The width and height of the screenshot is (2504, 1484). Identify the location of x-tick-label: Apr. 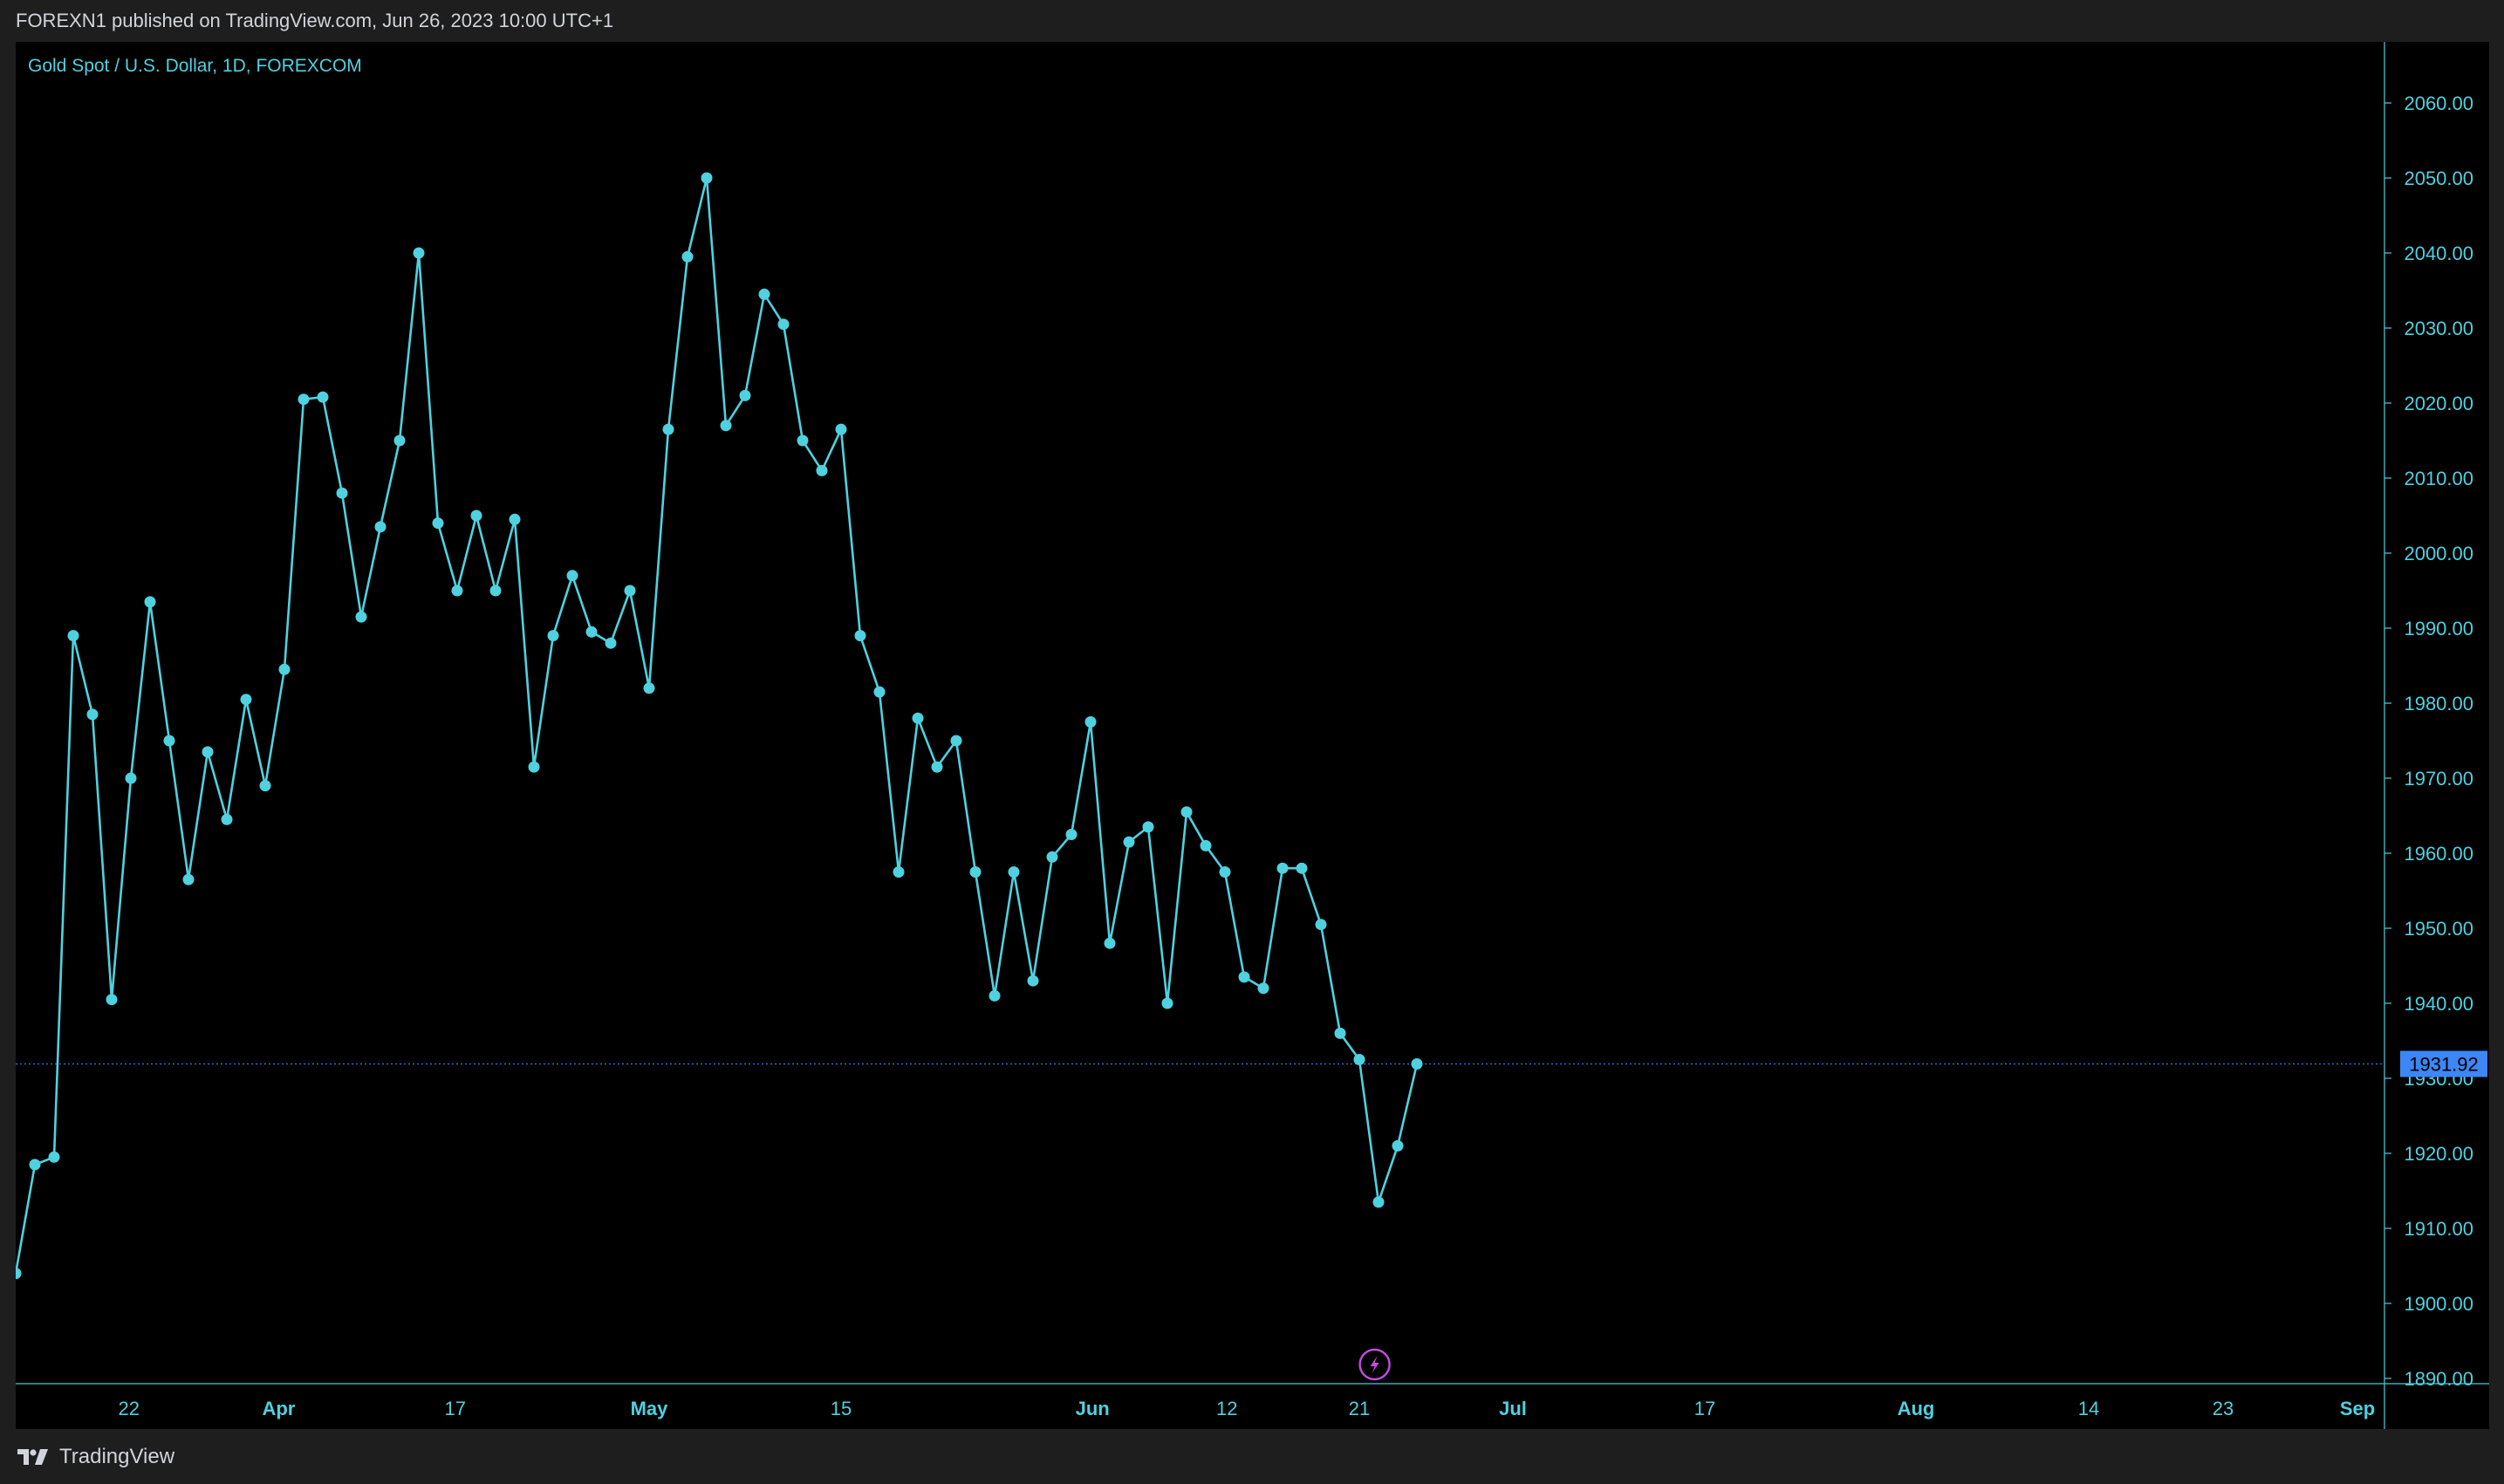
(278, 1408).